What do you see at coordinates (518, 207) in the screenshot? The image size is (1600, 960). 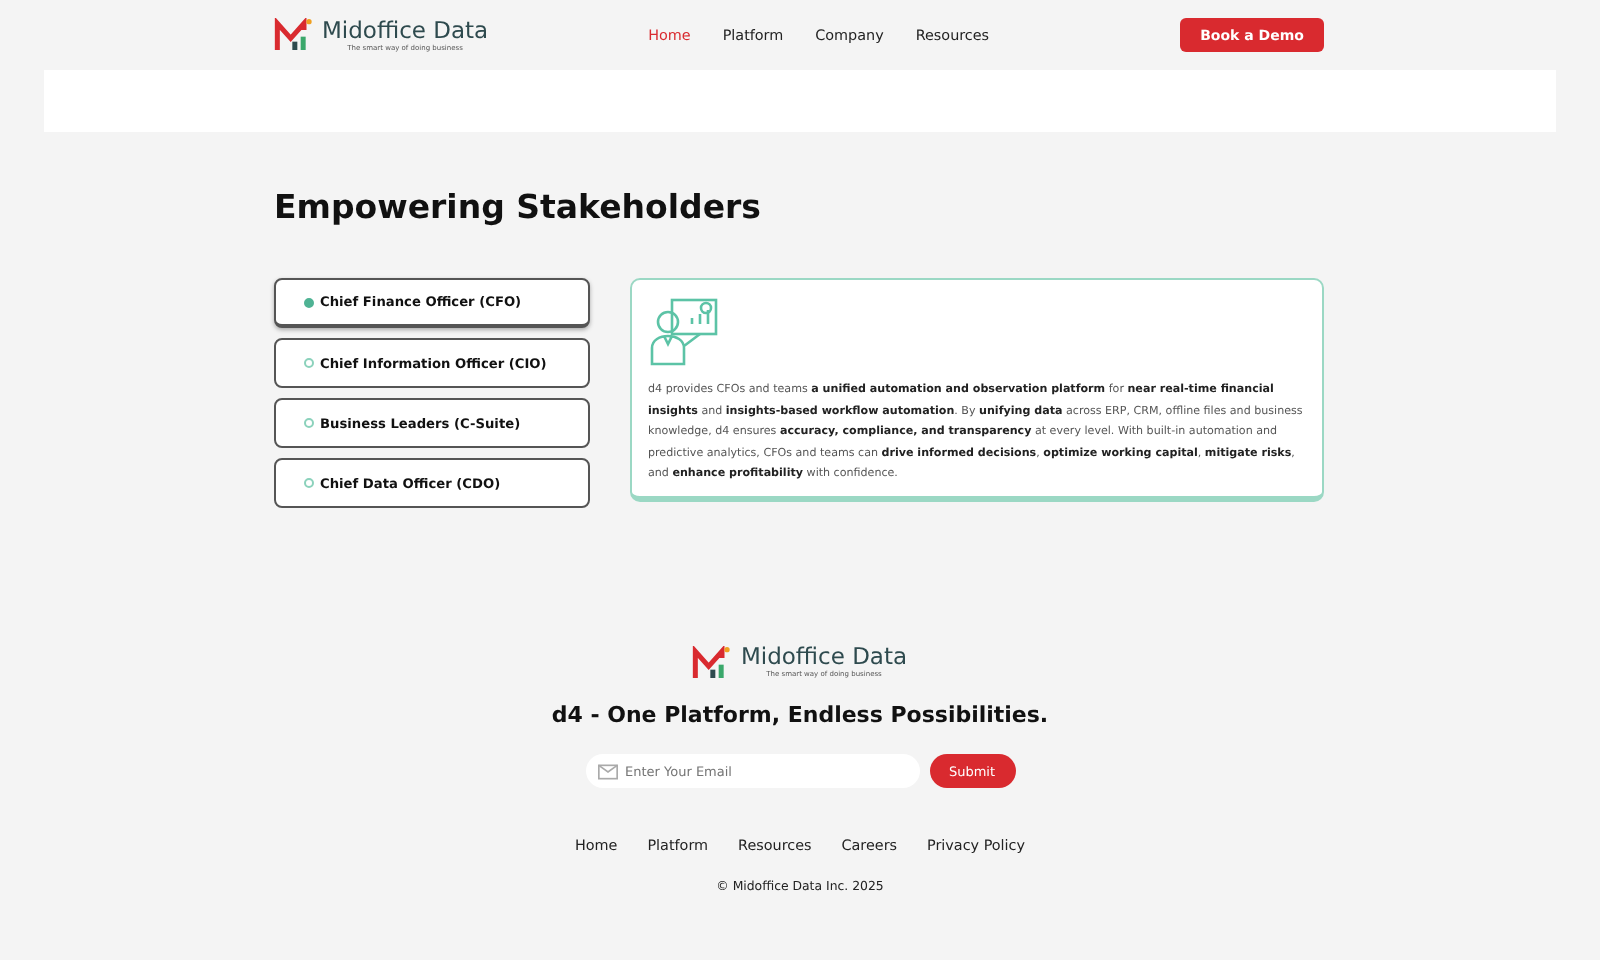 I see `section-heading: Empowering Stakeholders` at bounding box center [518, 207].